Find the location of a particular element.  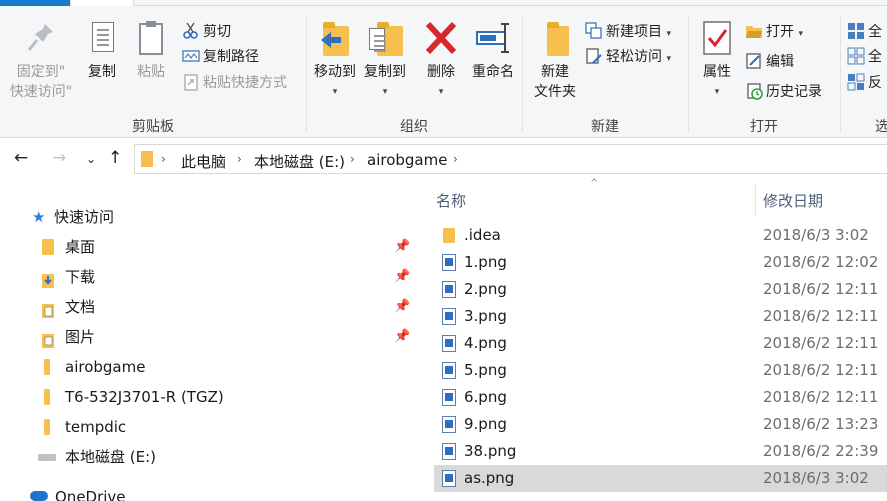

file-row: 6.png 2018/6/2 12:11 is located at coordinates (660, 397).